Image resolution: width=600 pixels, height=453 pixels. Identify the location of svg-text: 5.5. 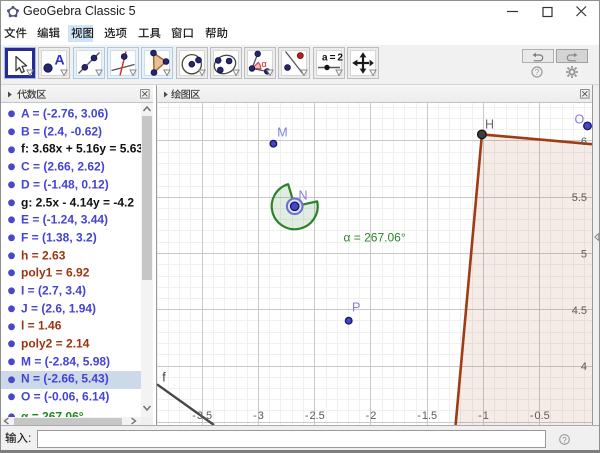
(579, 198).